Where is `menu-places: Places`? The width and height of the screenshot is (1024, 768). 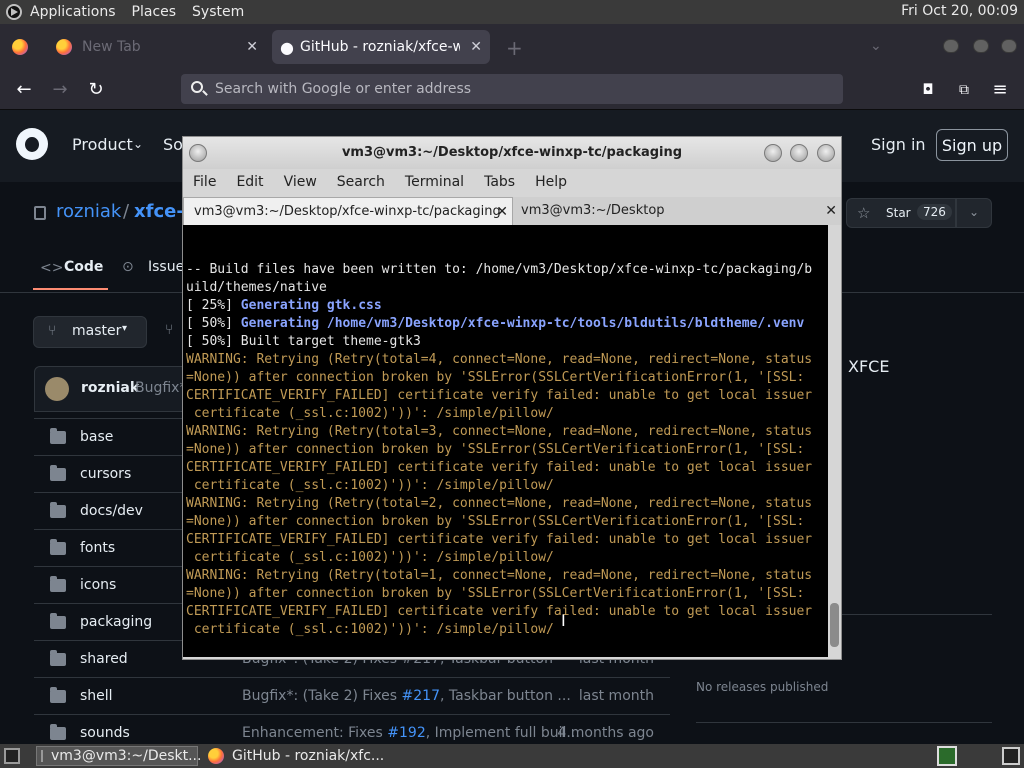
menu-places: Places is located at coordinates (154, 12).